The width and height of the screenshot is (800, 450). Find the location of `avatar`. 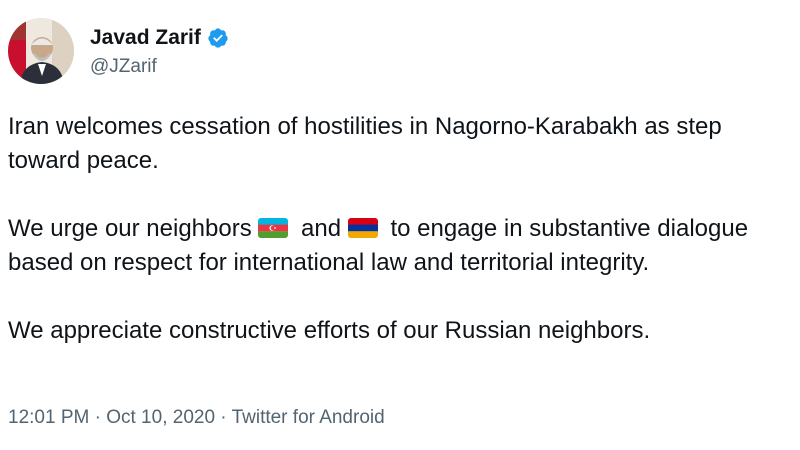

avatar is located at coordinates (41, 51).